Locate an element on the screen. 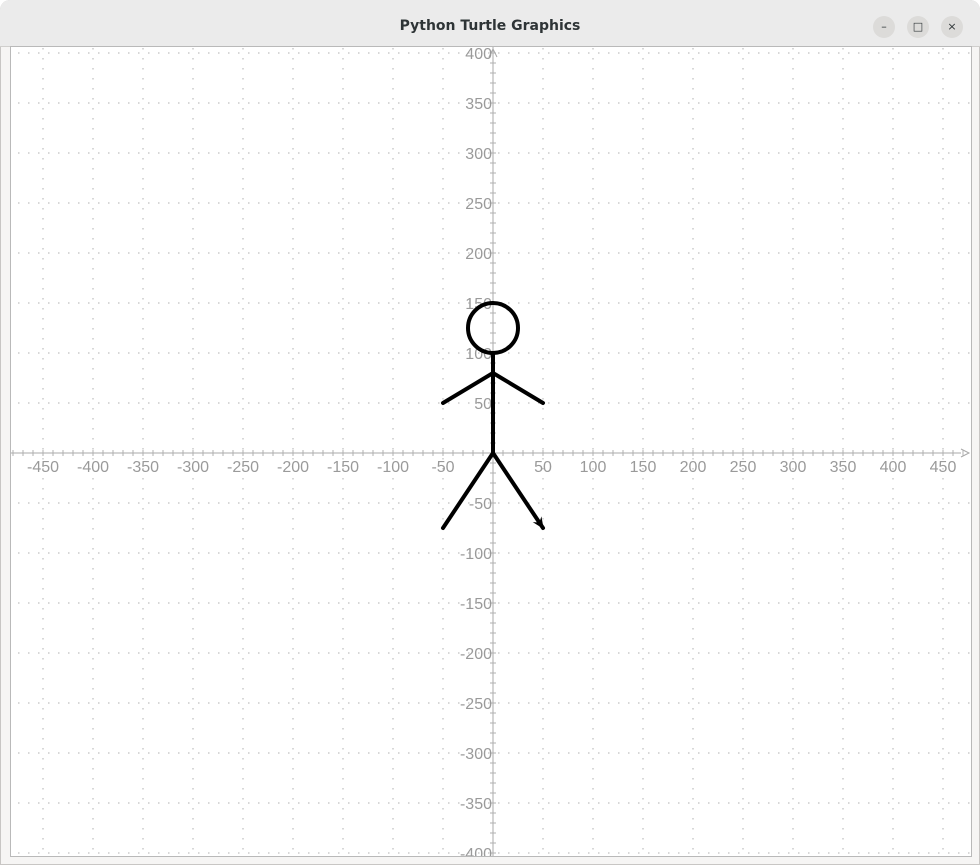 The height and width of the screenshot is (865, 980). right-arm is located at coordinates (518, 388).